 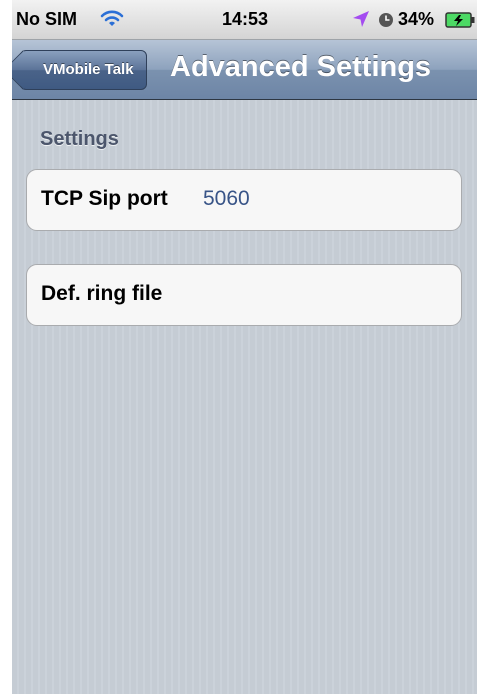 I want to click on battery-charging-icon, so click(x=460, y=20).